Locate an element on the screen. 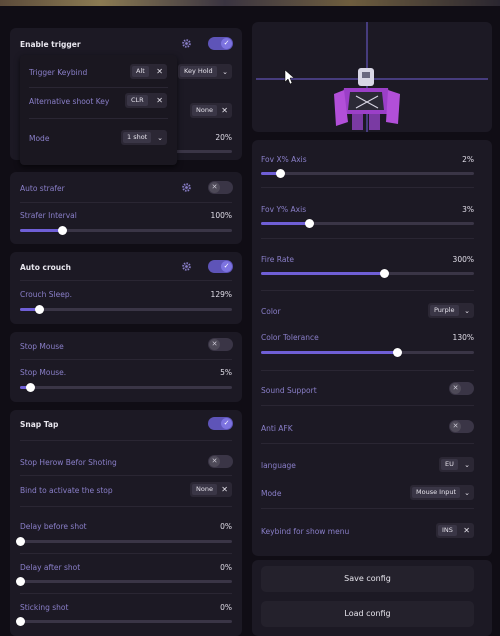 The height and width of the screenshot is (636, 500). enable-trigger-label: Enable trigger is located at coordinates (50, 44).